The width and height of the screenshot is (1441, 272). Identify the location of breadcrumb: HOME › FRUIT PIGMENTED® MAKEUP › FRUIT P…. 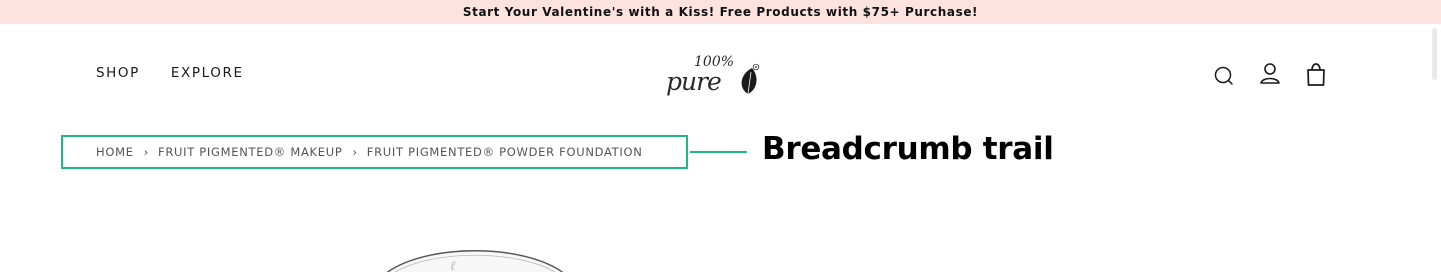
(374, 152).